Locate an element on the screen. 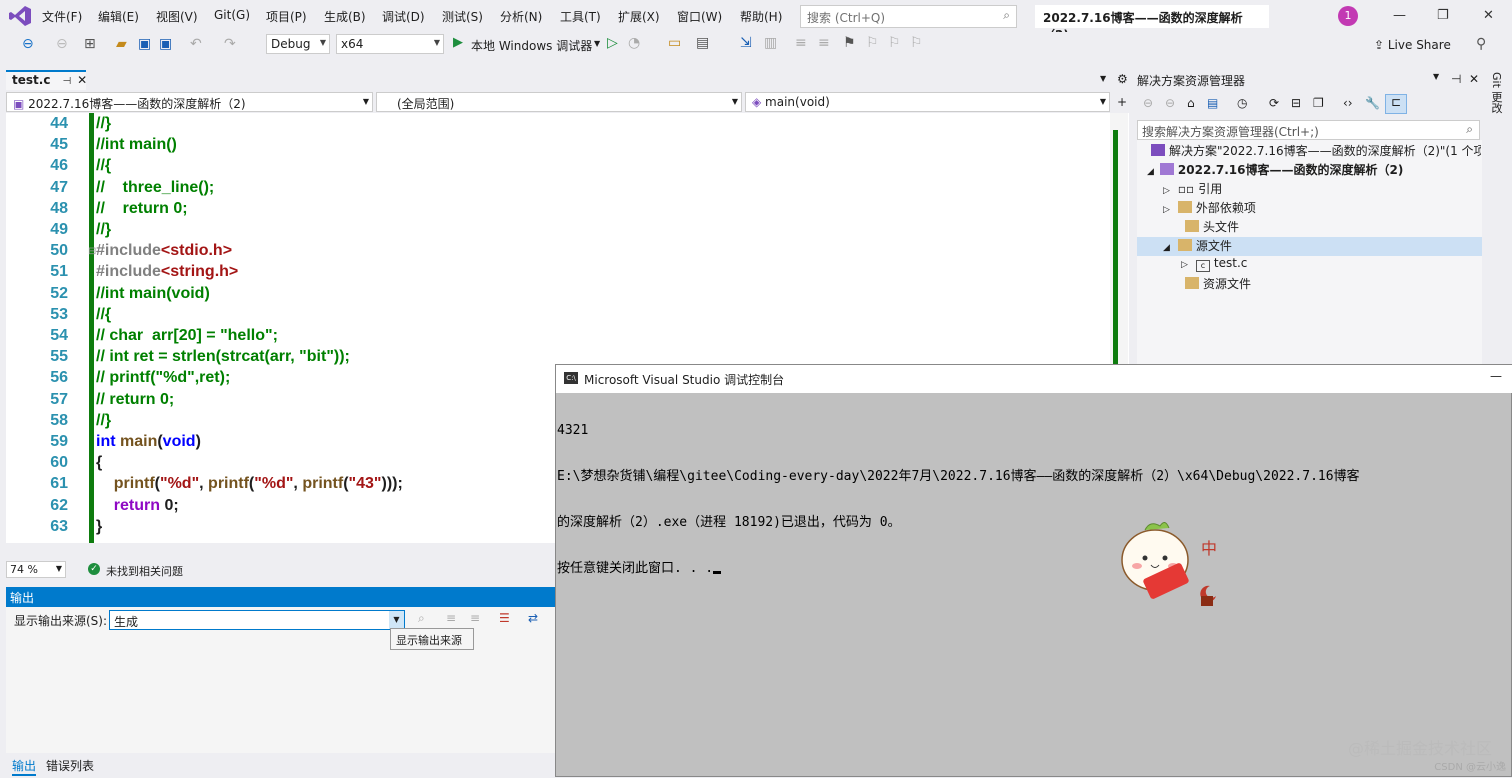 This screenshot has width=1512, height=778. preview-selected-icon: ⊏ is located at coordinates (1396, 104).